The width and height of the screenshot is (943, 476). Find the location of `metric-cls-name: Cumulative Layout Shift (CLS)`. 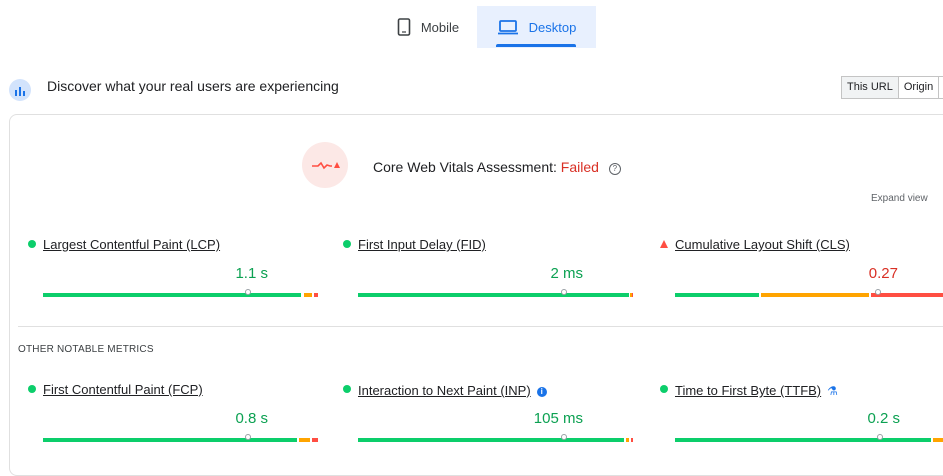

metric-cls-name: Cumulative Layout Shift (CLS) is located at coordinates (762, 244).